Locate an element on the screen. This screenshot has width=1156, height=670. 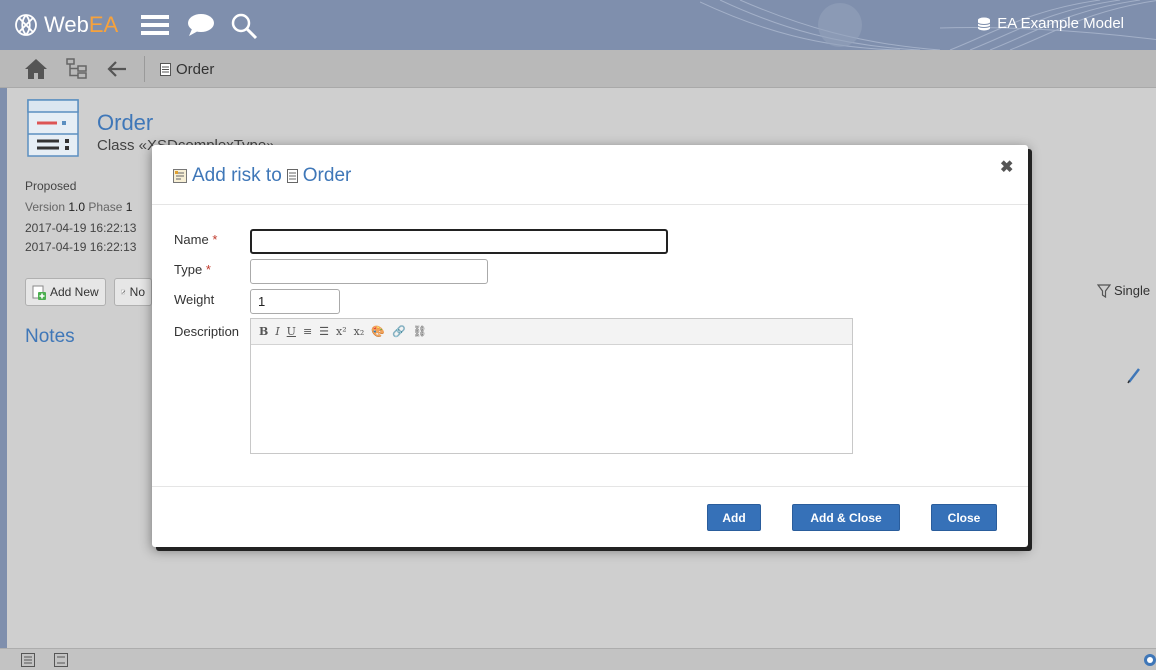
add-new-label: Add New is located at coordinates (74, 292).